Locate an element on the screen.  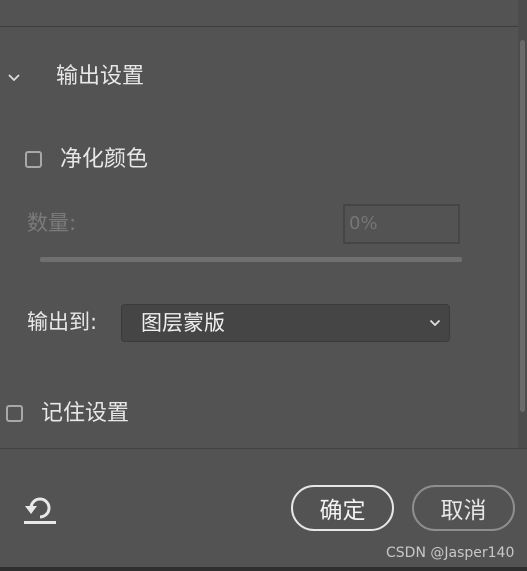
amount-input: 0% is located at coordinates (401, 224).